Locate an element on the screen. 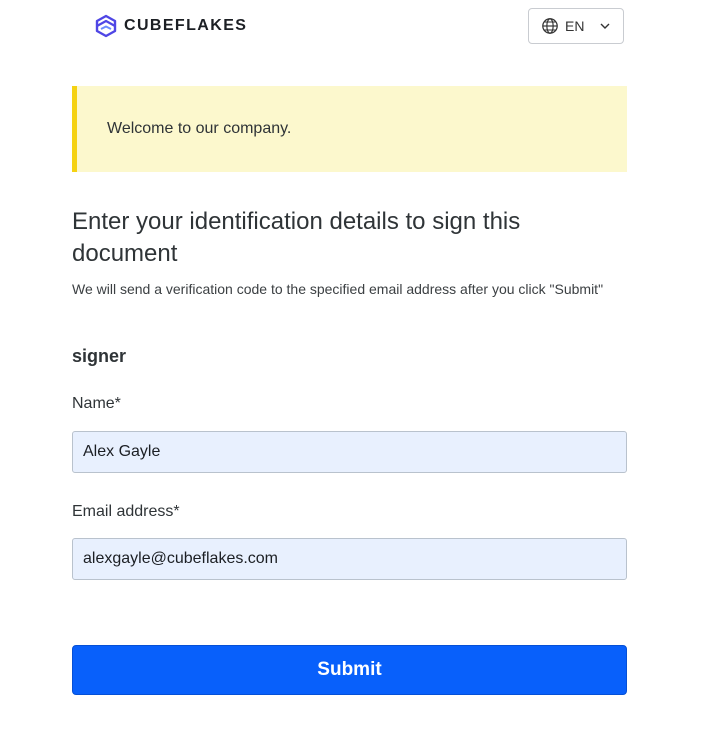 The image size is (703, 733). language-selector: EN is located at coordinates (576, 26).